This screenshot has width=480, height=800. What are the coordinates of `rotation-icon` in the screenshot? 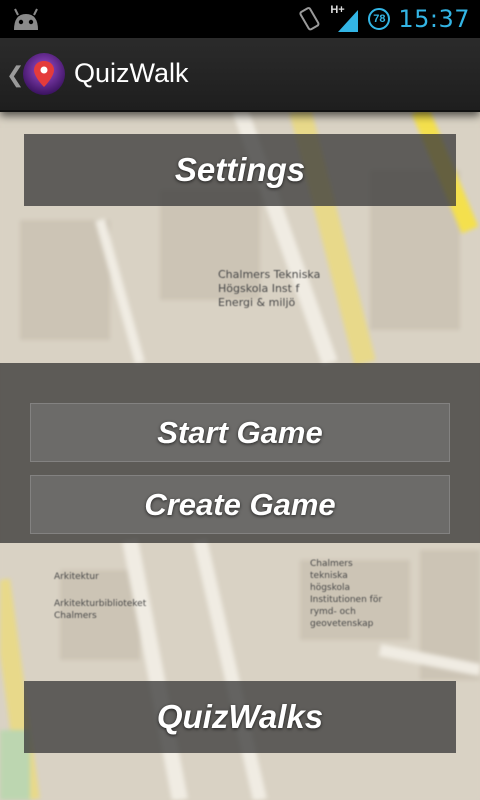 It's located at (309, 19).